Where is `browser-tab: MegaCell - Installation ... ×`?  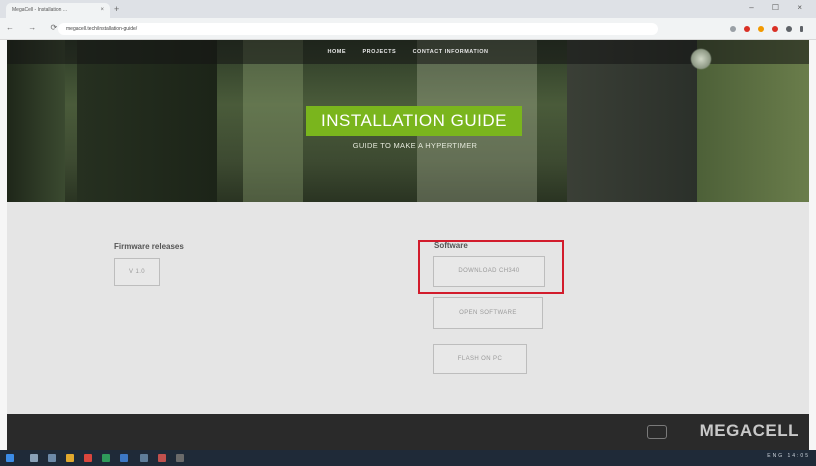
browser-tab: MegaCell - Installation ... × is located at coordinates (58, 10).